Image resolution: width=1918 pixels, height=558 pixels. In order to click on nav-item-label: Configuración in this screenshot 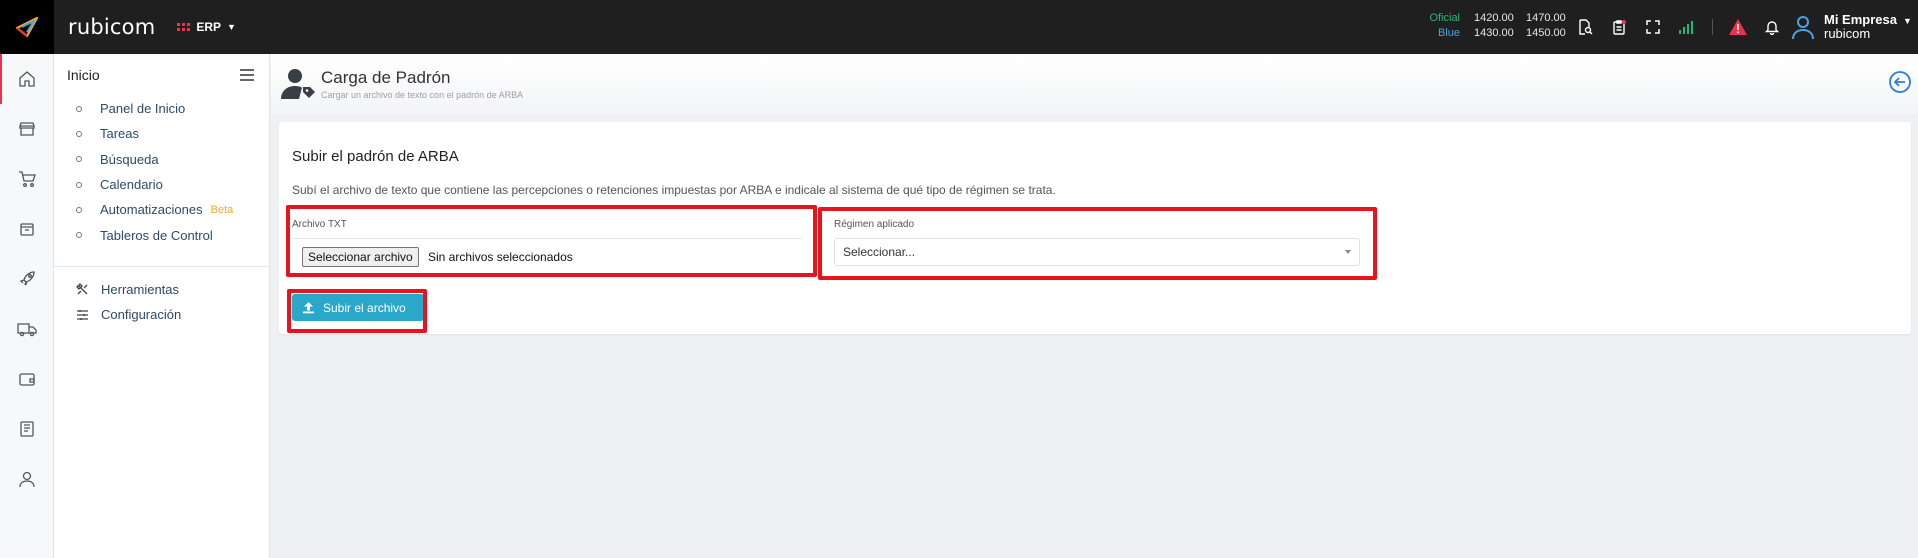, I will do `click(141, 315)`.